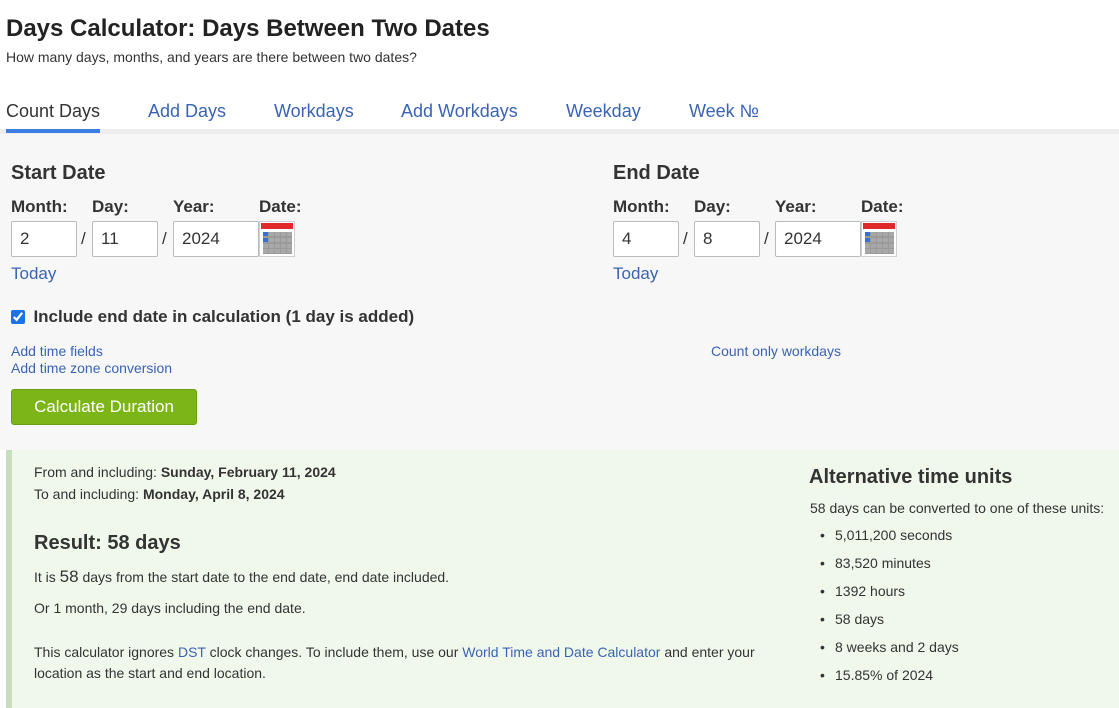 Image resolution: width=1119 pixels, height=708 pixels. Describe the element at coordinates (911, 477) in the screenshot. I see `alternative-units-heading: Alternative time units` at that location.